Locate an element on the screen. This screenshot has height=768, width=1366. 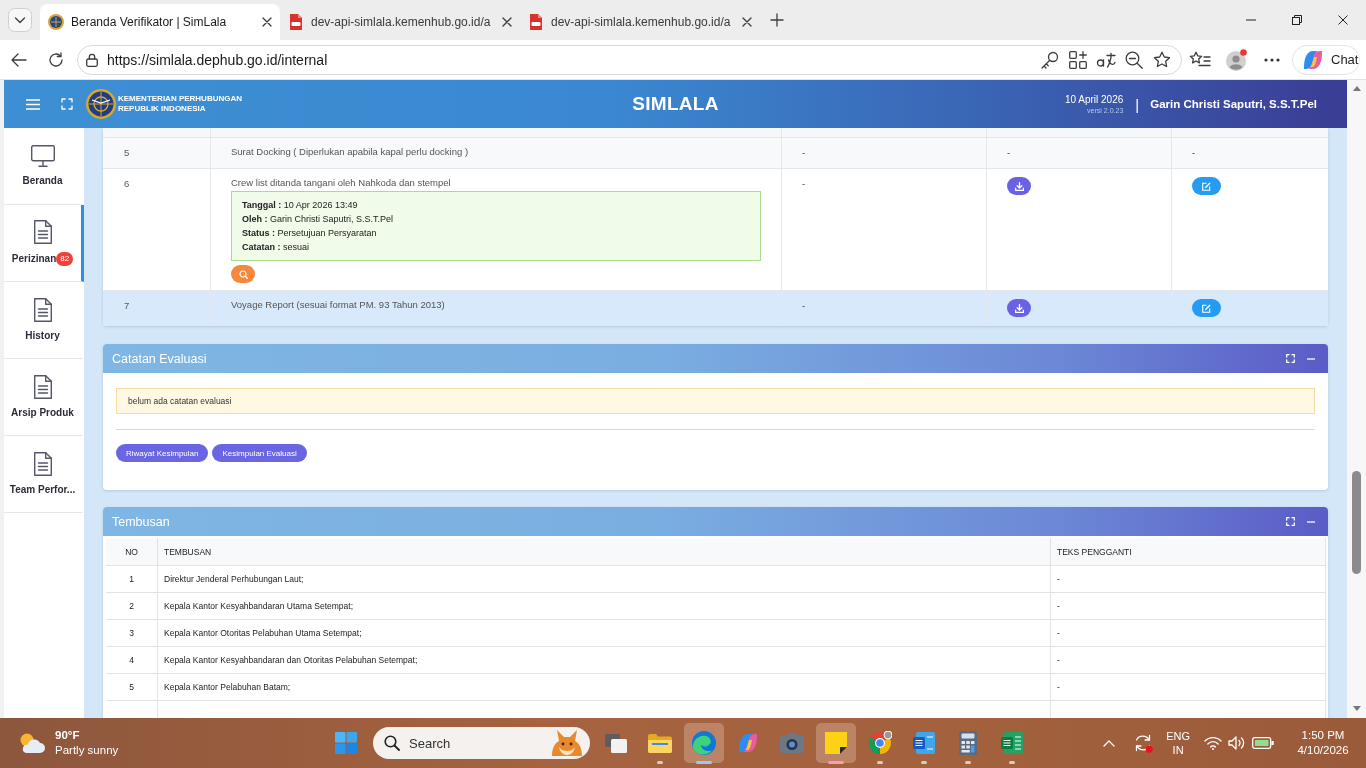
chevron-up-icon is located at coordinates (1109, 743).